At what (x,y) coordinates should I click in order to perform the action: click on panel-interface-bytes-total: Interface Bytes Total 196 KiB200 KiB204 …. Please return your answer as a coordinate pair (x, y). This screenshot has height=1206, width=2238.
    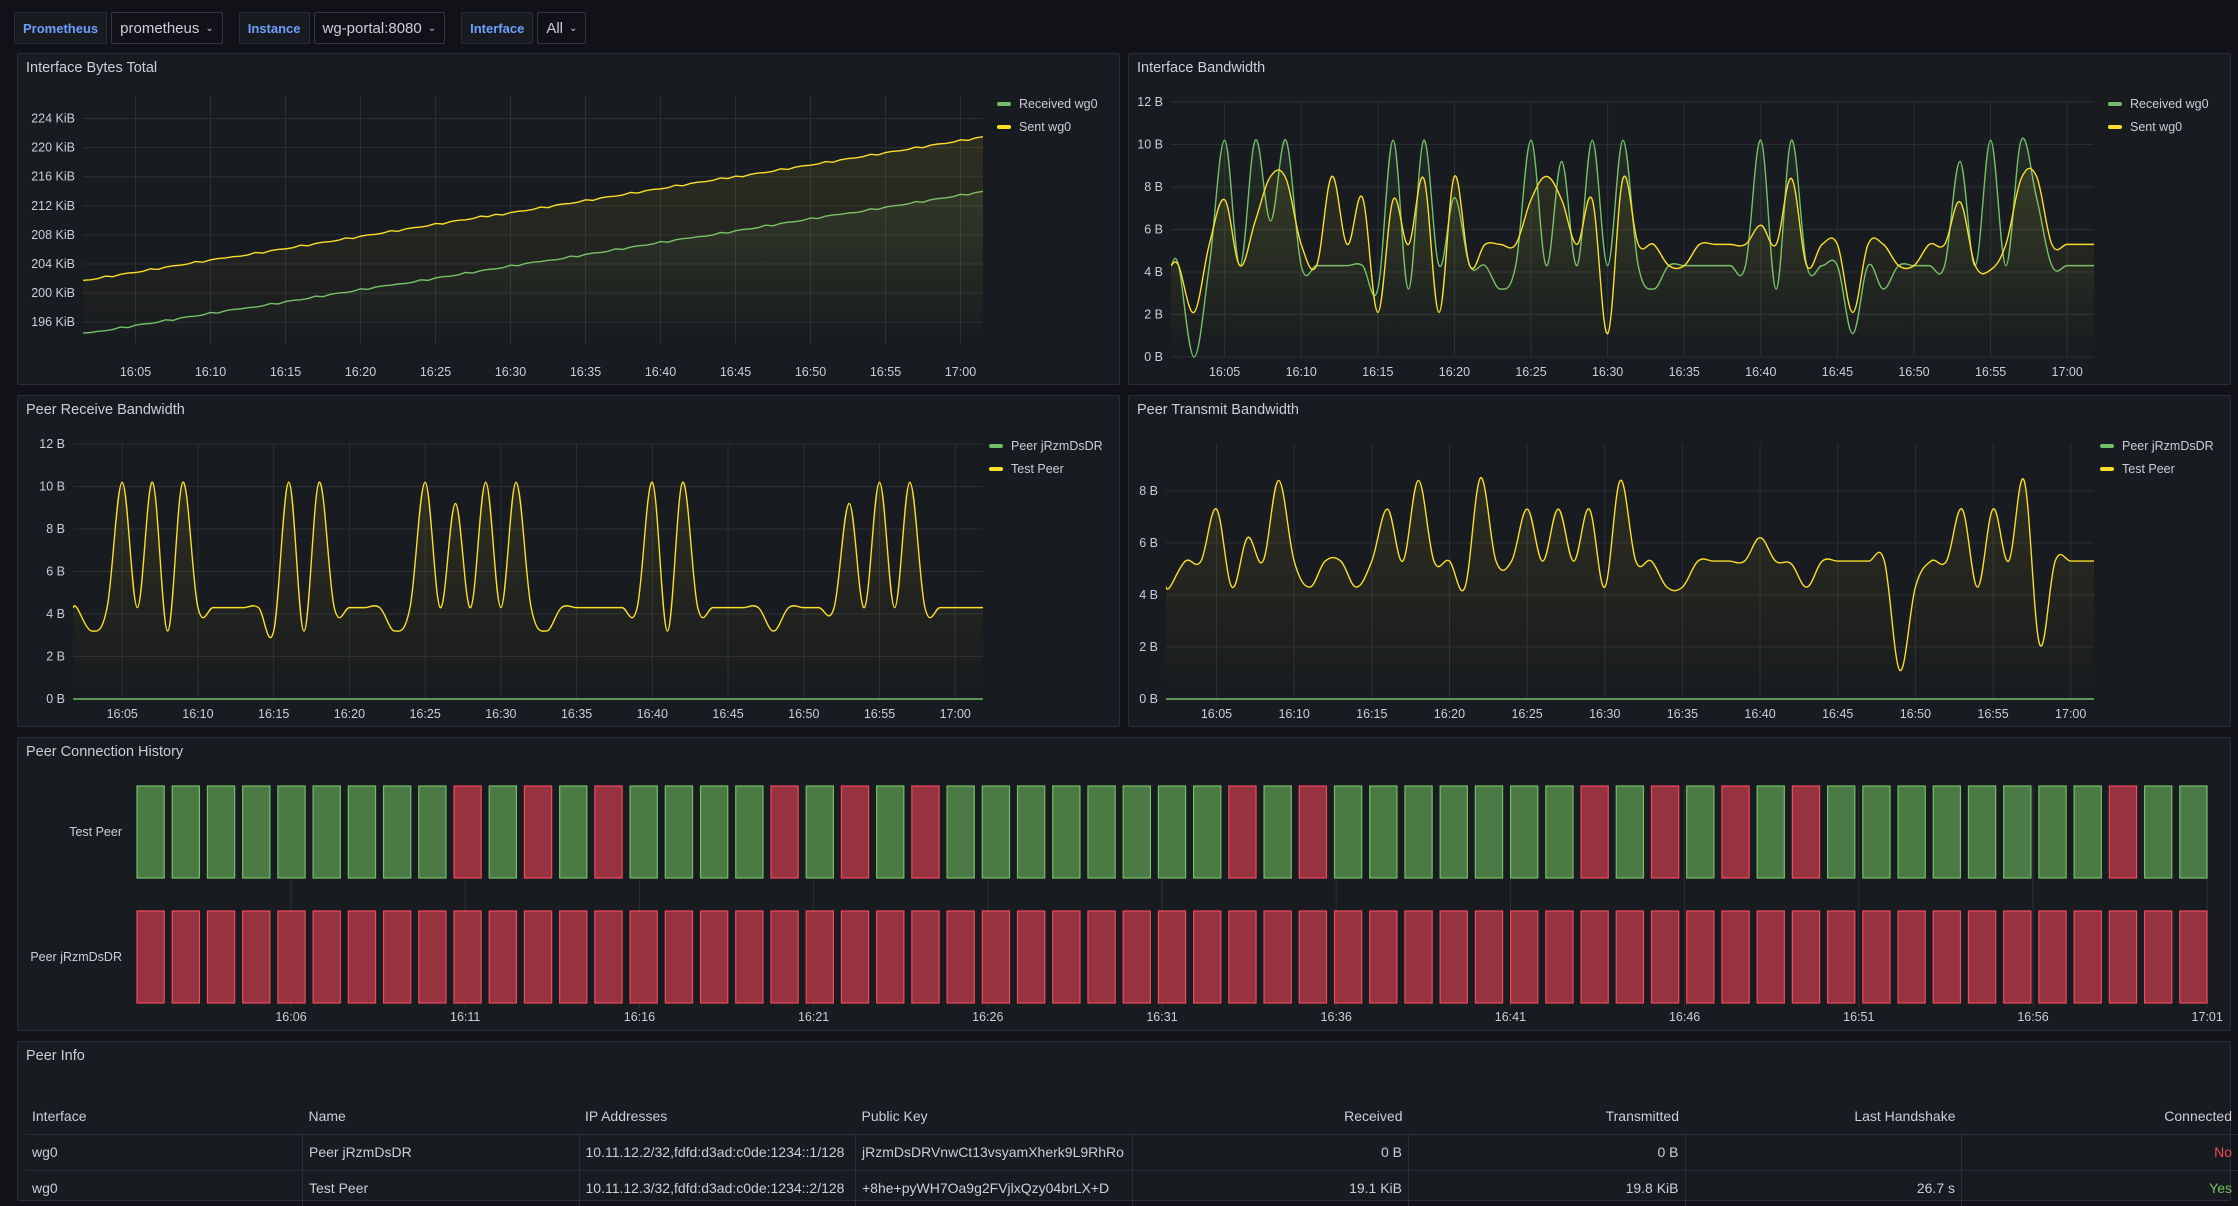
    Looking at the image, I should click on (568, 219).